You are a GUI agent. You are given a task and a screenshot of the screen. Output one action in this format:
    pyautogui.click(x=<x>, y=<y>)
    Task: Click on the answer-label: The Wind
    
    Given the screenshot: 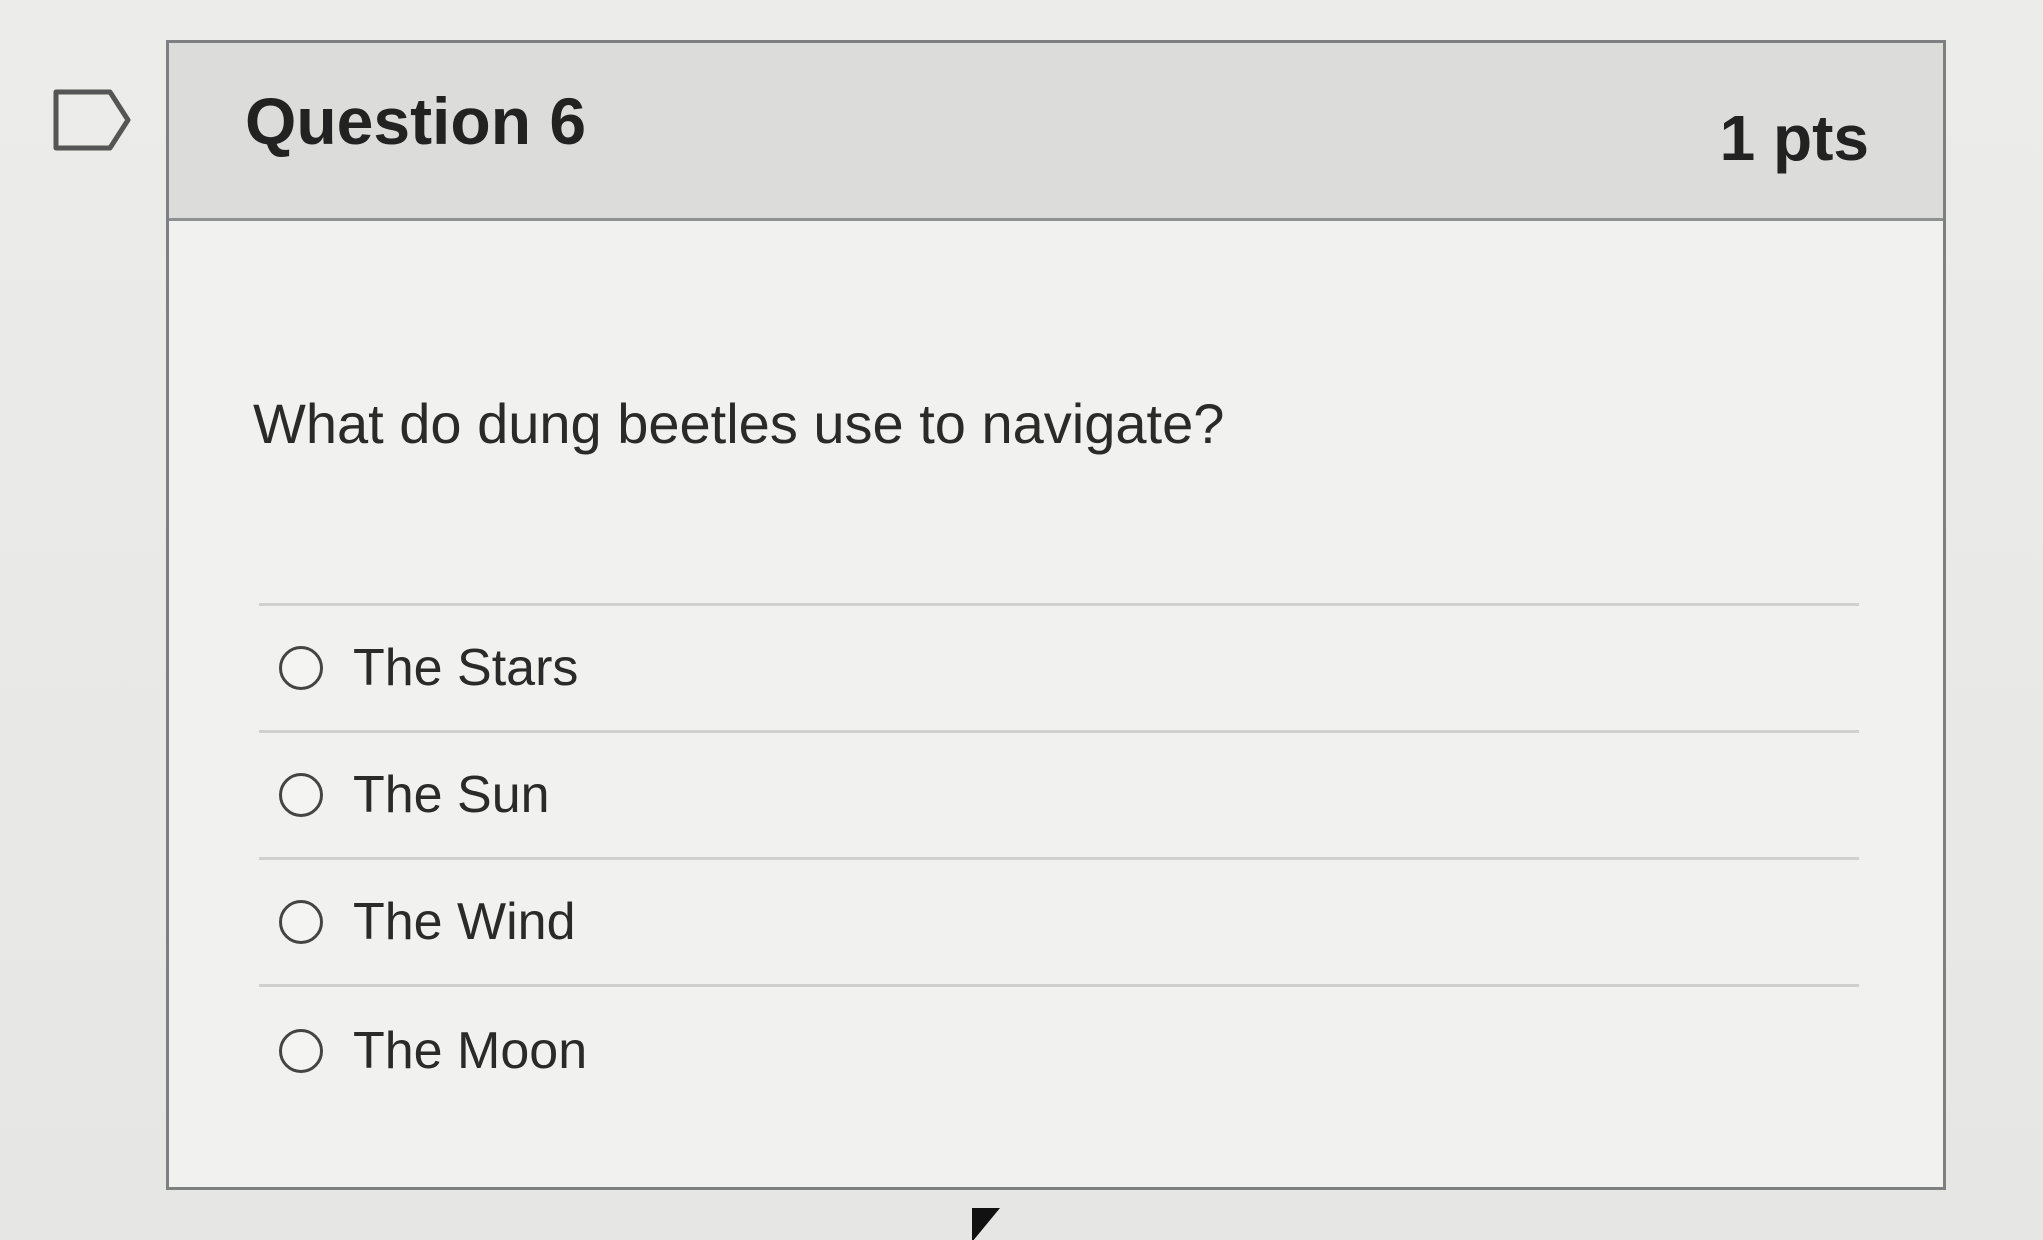 What is the action you would take?
    pyautogui.click(x=464, y=922)
    